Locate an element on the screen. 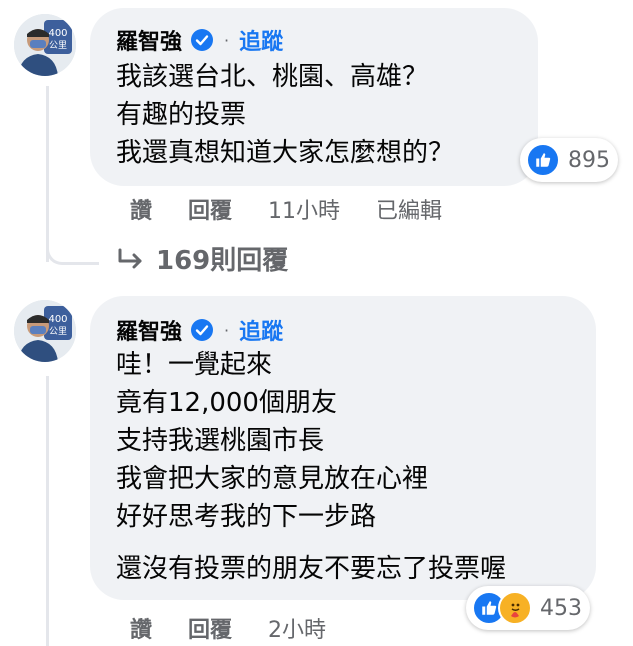  comment-text-line: 我該選台北、桃園、高雄？ is located at coordinates (272, 77).